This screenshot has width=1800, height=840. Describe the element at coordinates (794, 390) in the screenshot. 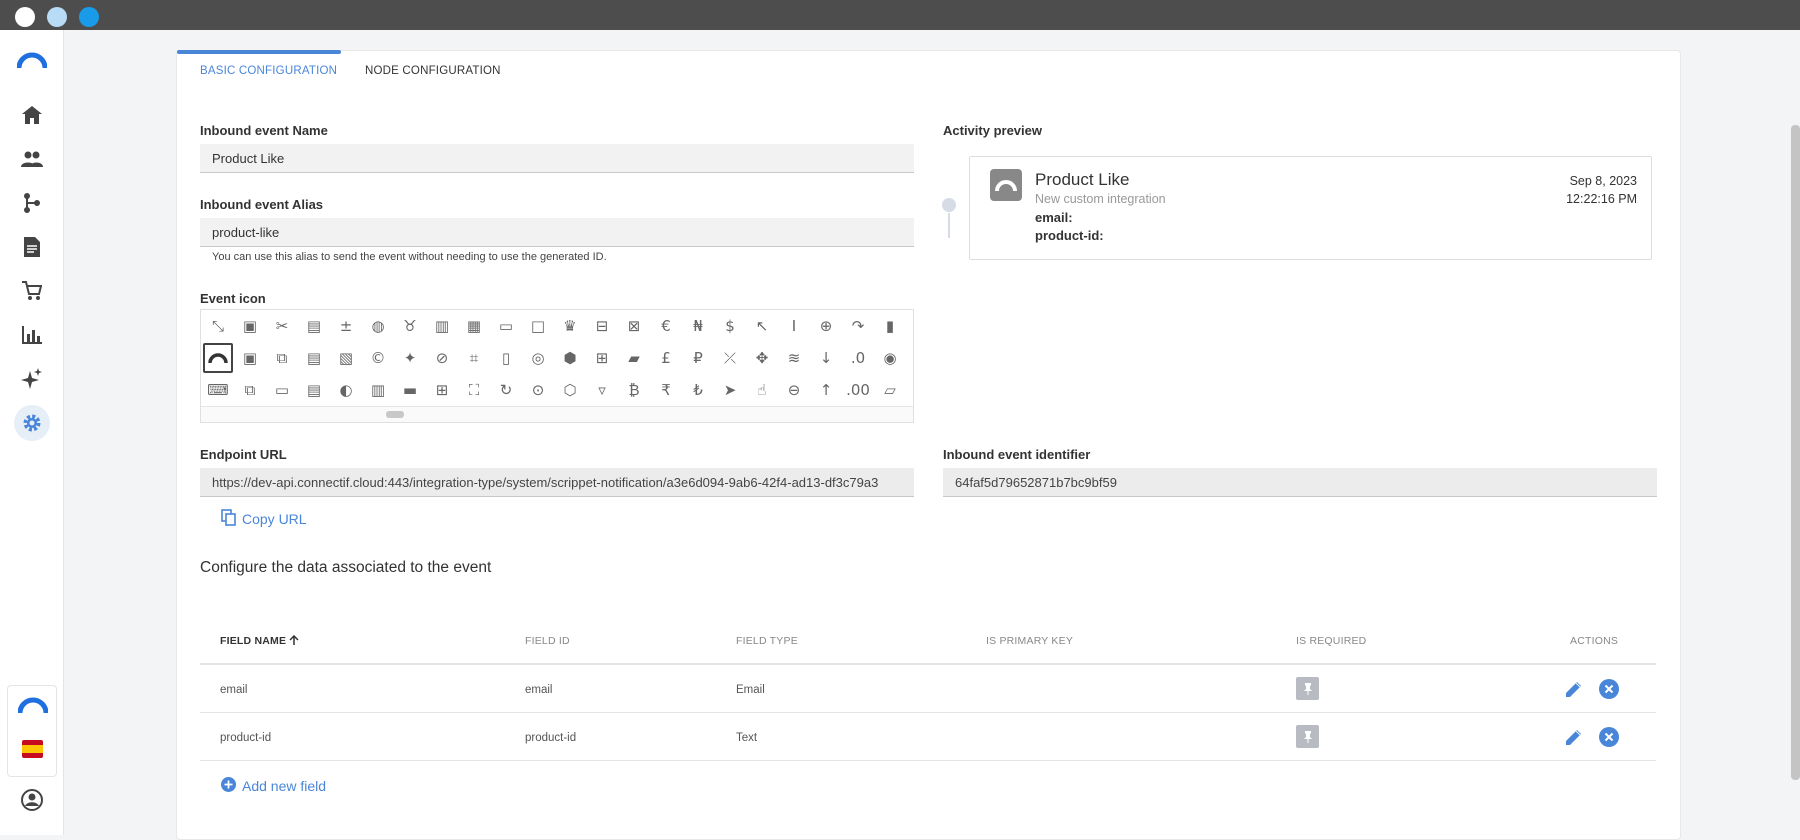

I see `icon-option: ⊖` at that location.